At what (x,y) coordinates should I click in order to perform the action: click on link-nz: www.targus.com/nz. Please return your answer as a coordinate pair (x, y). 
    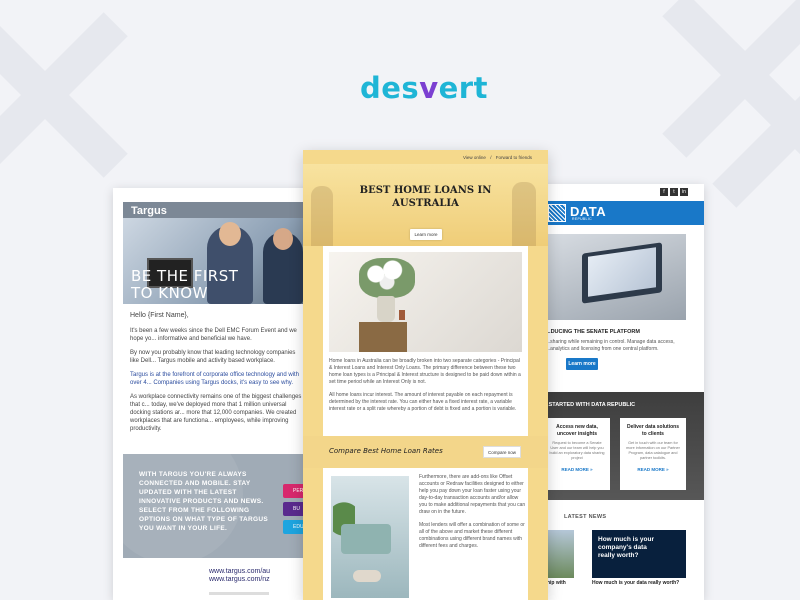
    Looking at the image, I should click on (239, 580).